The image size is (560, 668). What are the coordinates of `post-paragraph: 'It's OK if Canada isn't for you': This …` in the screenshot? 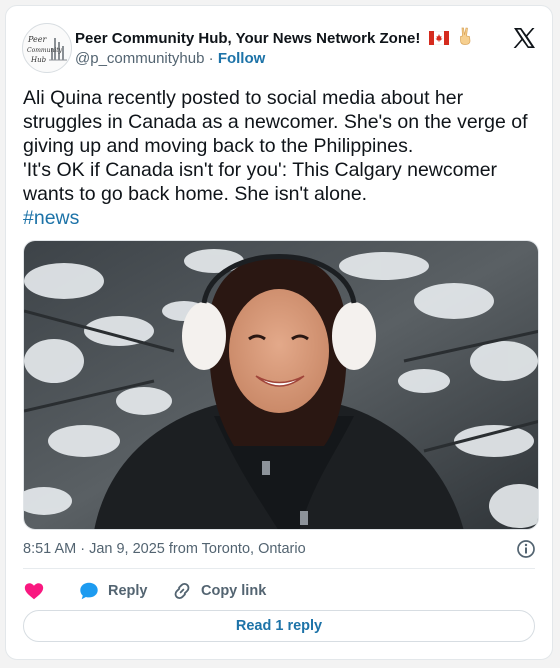 It's located at (260, 182).